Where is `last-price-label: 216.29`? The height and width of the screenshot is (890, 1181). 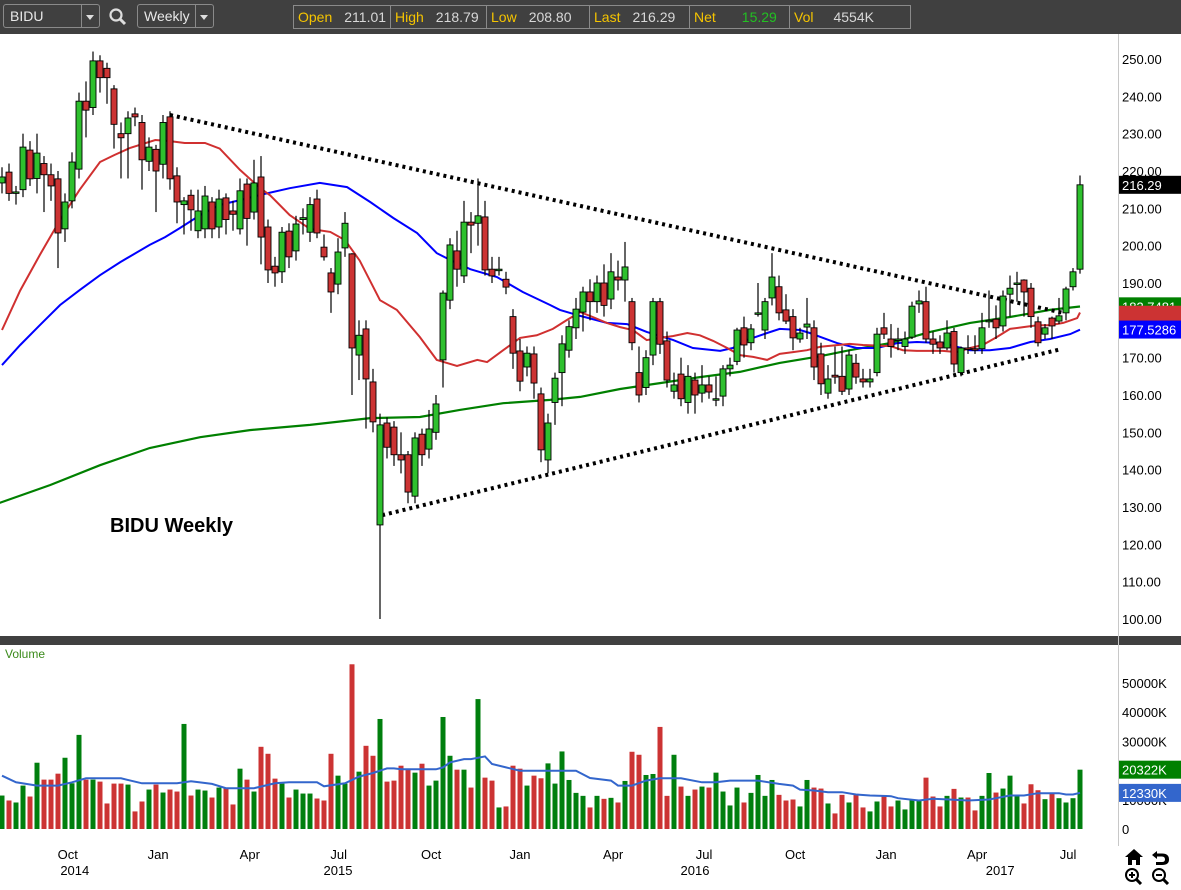 last-price-label: 216.29 is located at coordinates (1142, 185).